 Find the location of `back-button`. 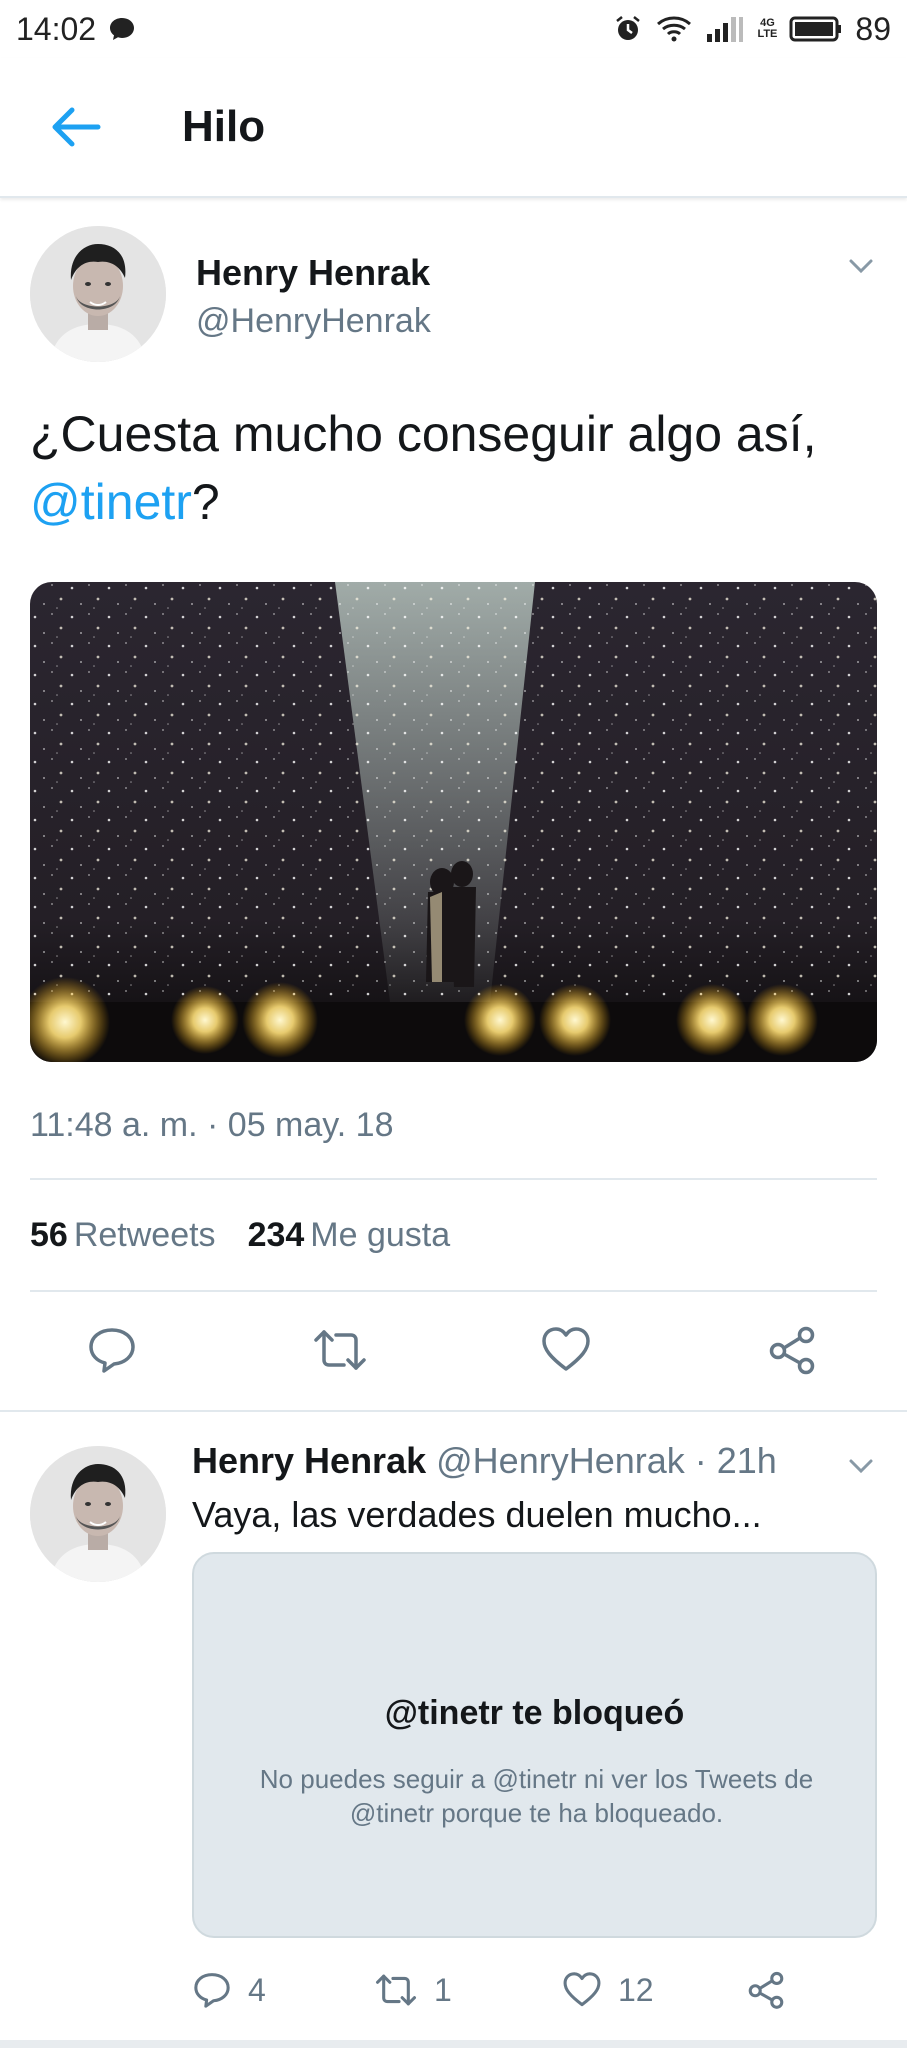

back-button is located at coordinates (75, 127).